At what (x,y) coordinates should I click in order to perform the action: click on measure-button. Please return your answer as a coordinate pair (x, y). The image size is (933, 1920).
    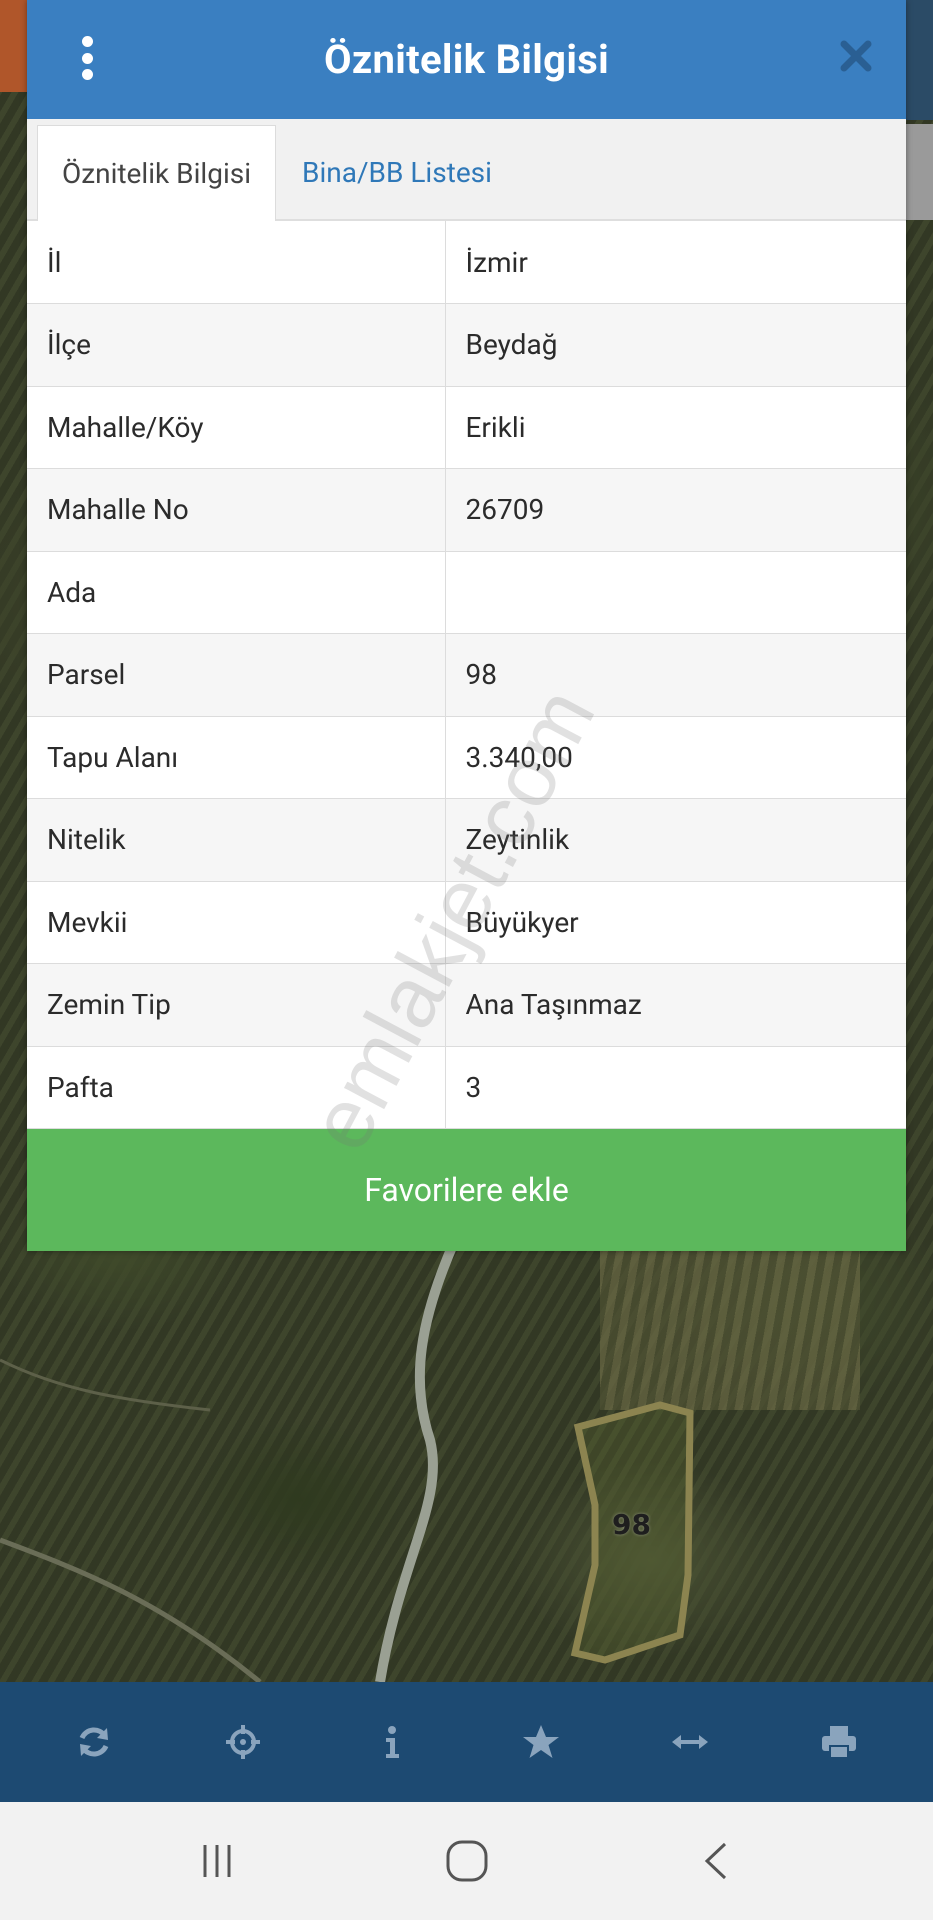
    Looking at the image, I should click on (690, 1742).